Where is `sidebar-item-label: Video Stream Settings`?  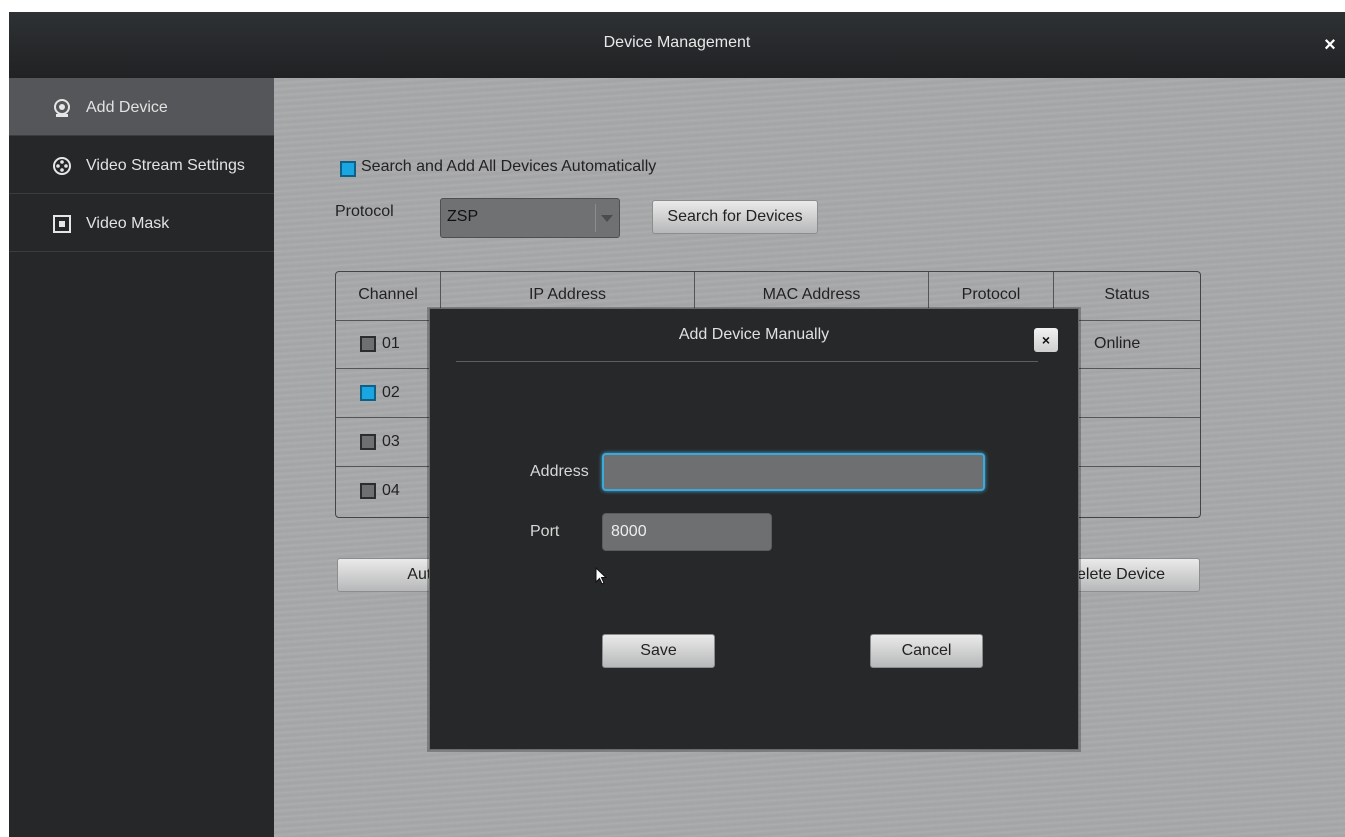
sidebar-item-label: Video Stream Settings is located at coordinates (165, 165).